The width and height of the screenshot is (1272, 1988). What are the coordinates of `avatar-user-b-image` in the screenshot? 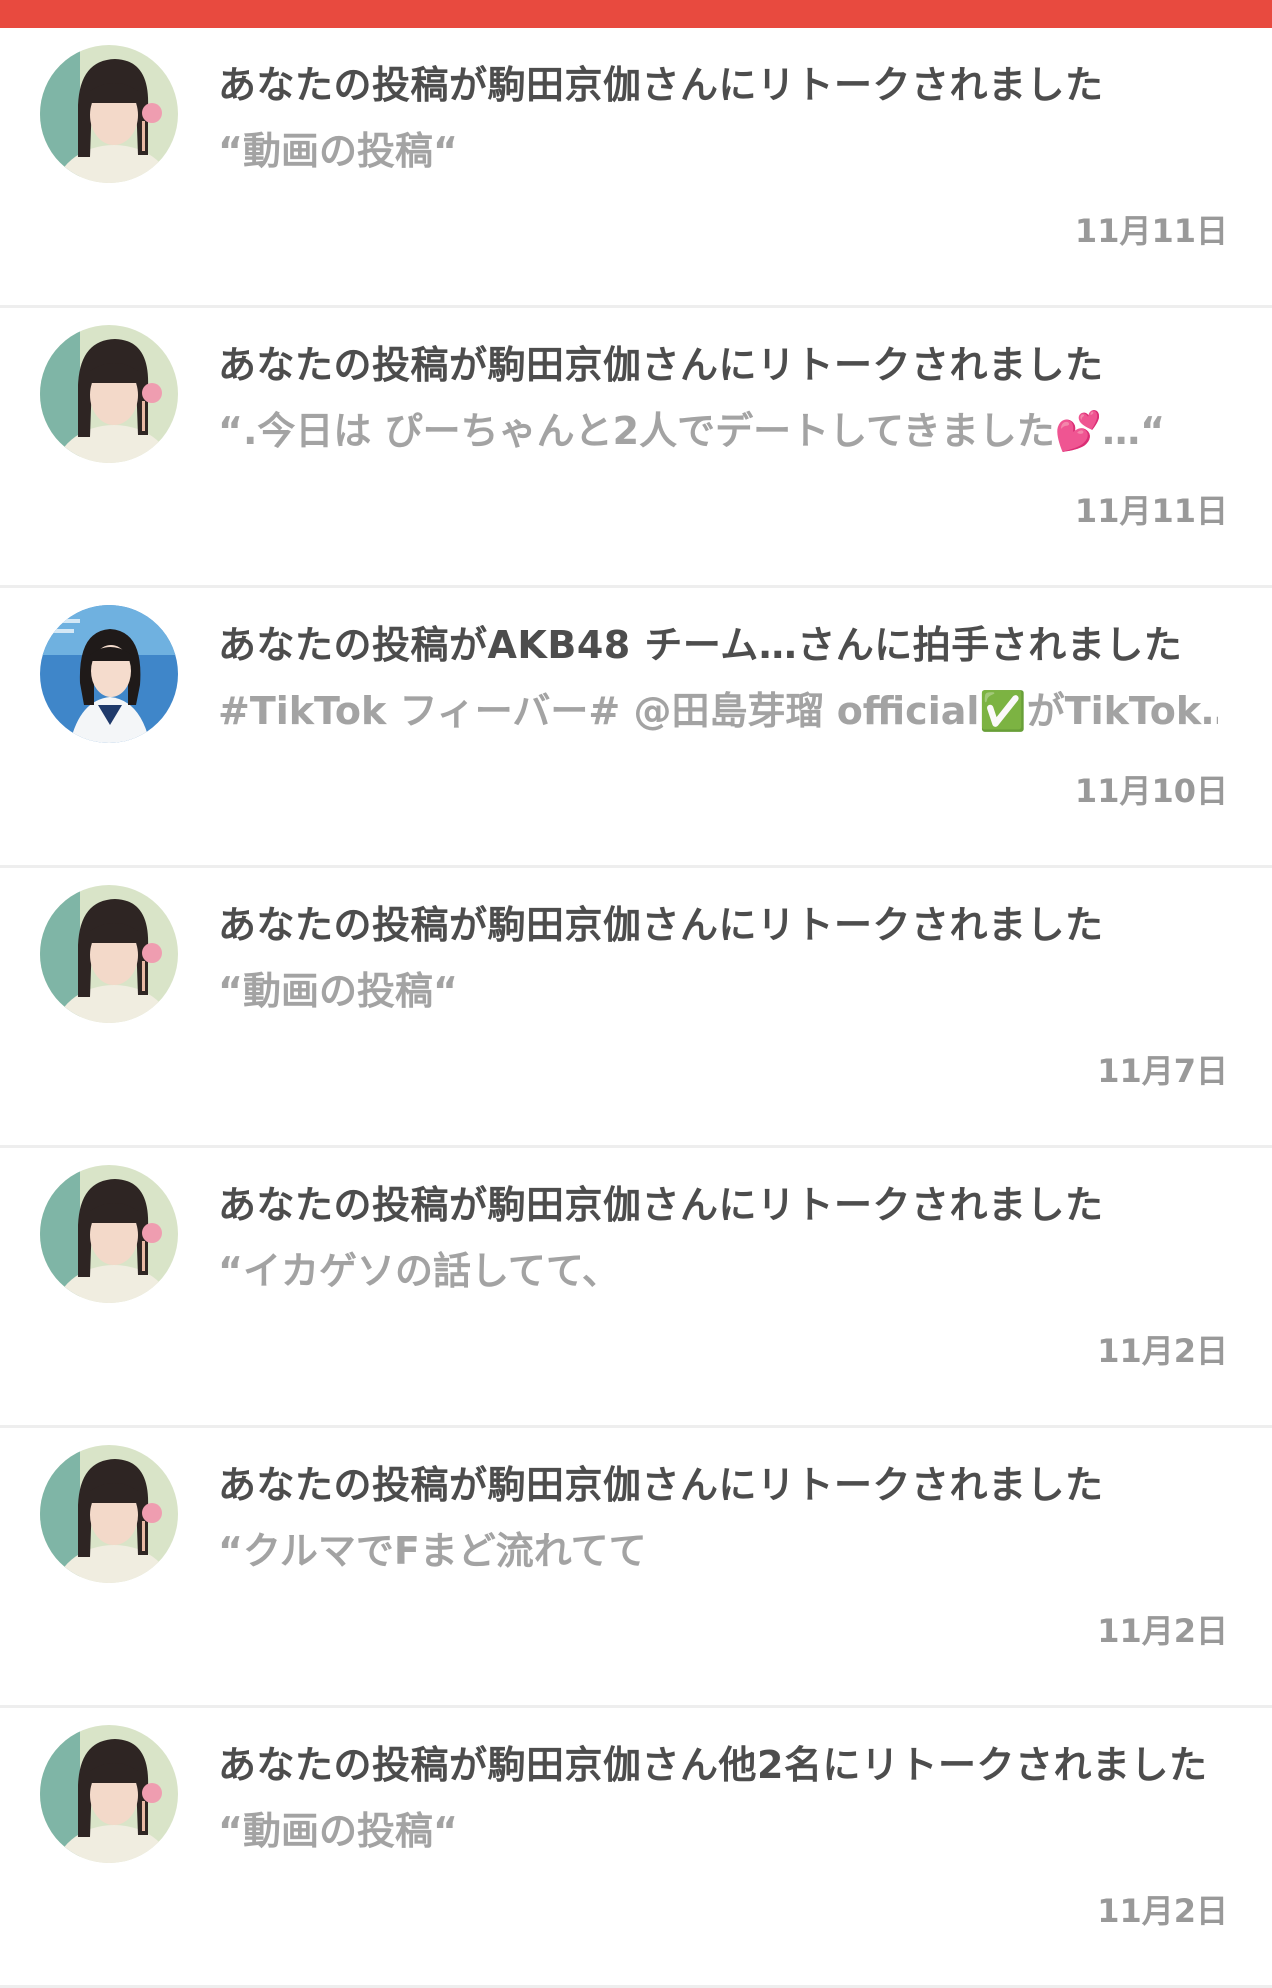 It's located at (109, 674).